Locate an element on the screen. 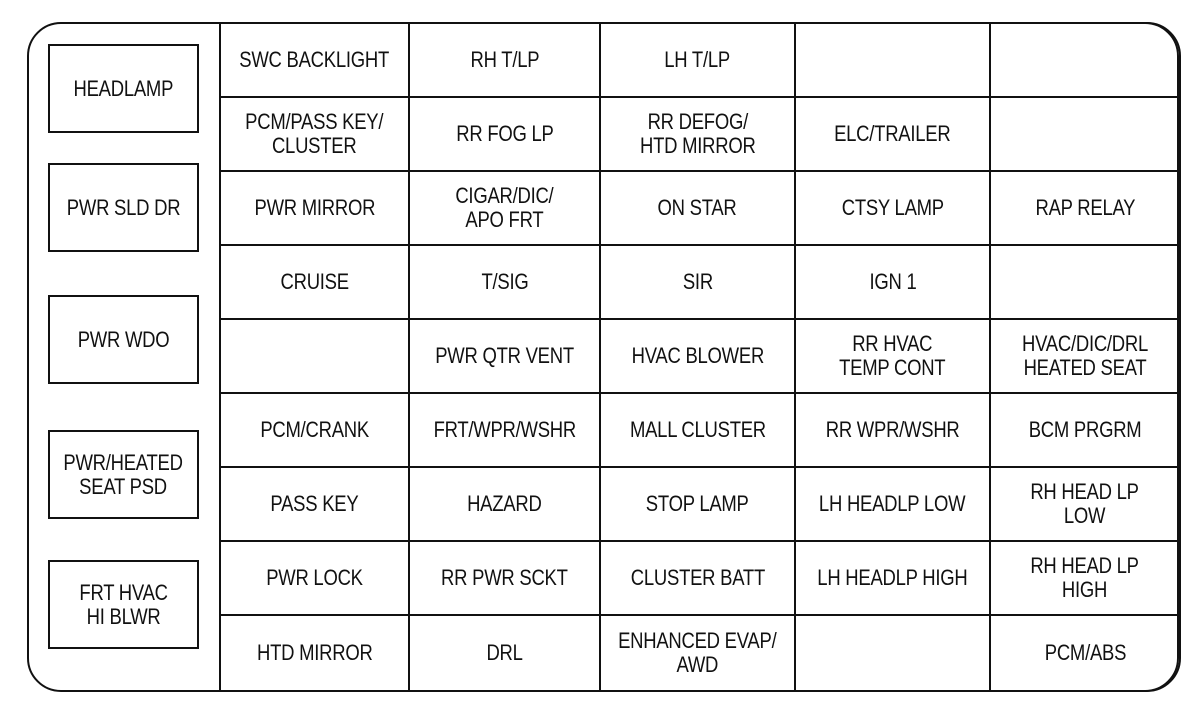  fuse-label: ON STAR is located at coordinates (697, 207).